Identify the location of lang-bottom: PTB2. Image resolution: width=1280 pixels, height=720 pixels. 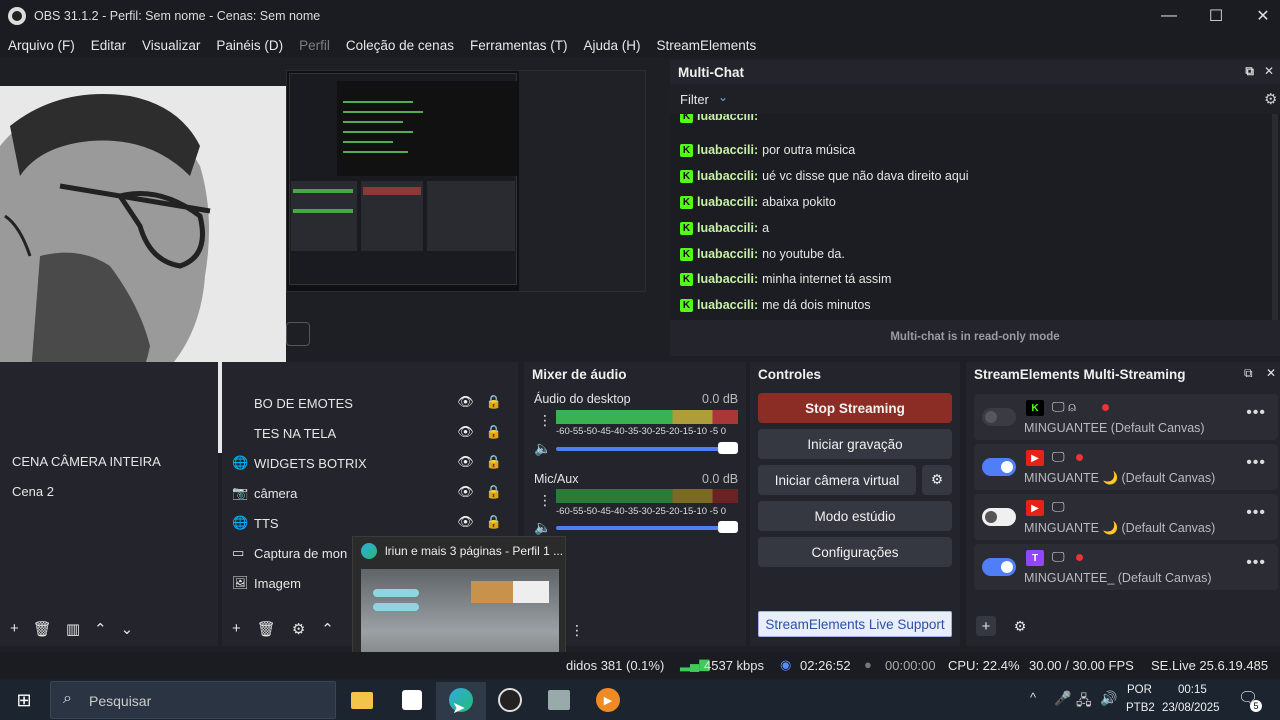
(1140, 708).